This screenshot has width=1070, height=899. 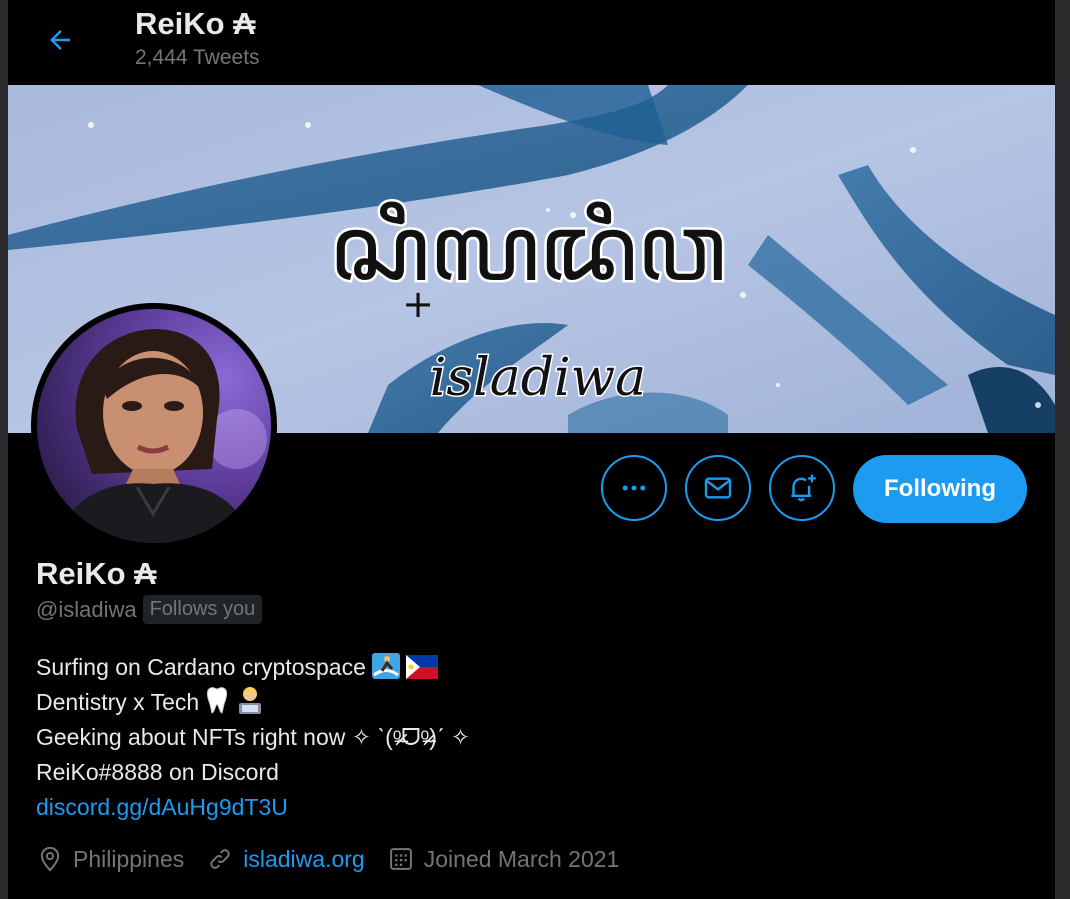 I want to click on location-text: Philippines, so click(x=129, y=858).